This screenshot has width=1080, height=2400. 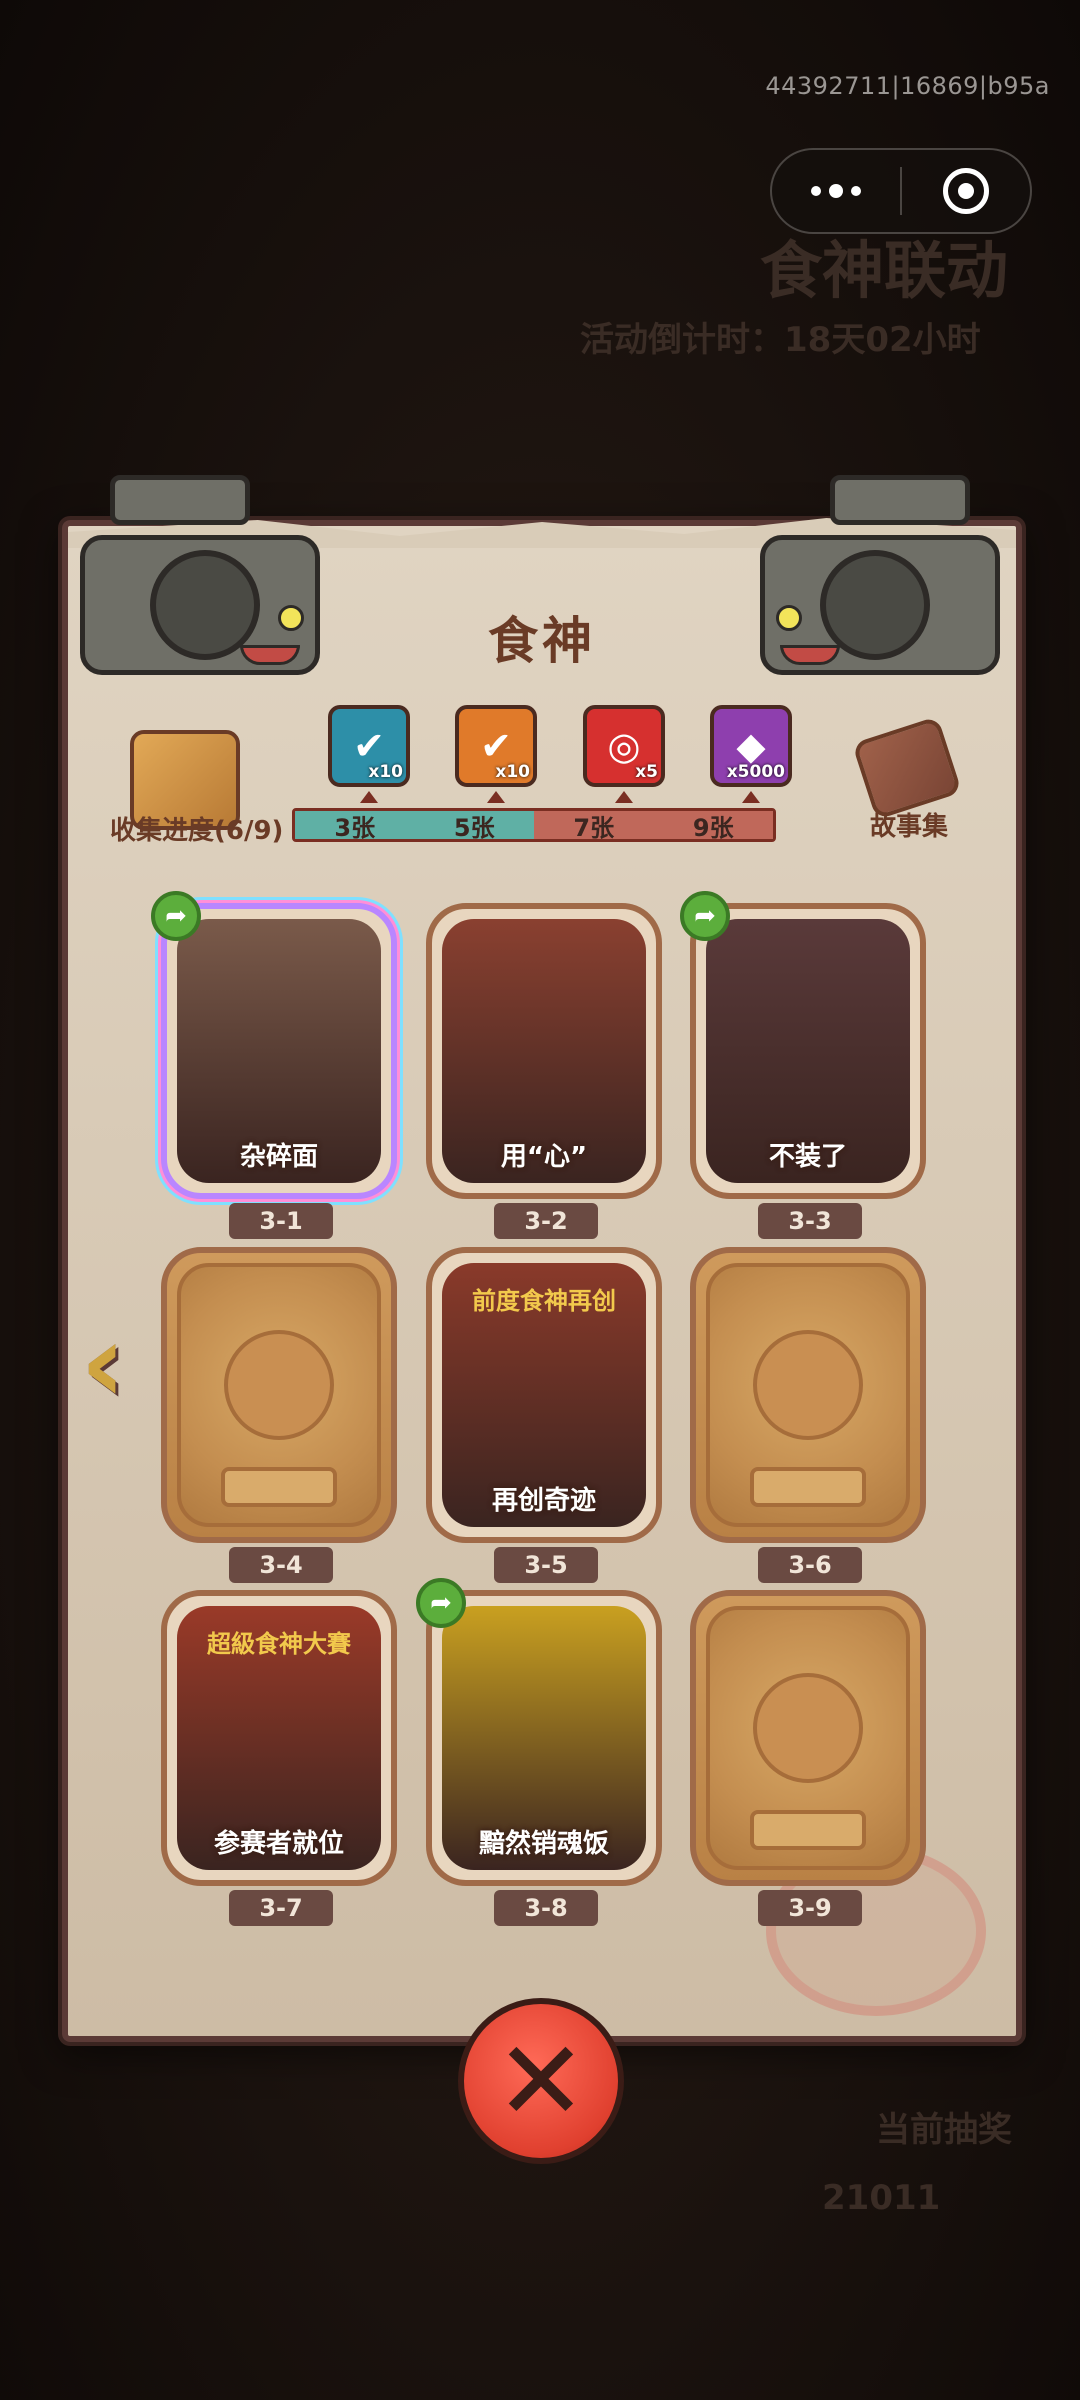 What do you see at coordinates (909, 824) in the screenshot?
I see `story-label: 故事集` at bounding box center [909, 824].